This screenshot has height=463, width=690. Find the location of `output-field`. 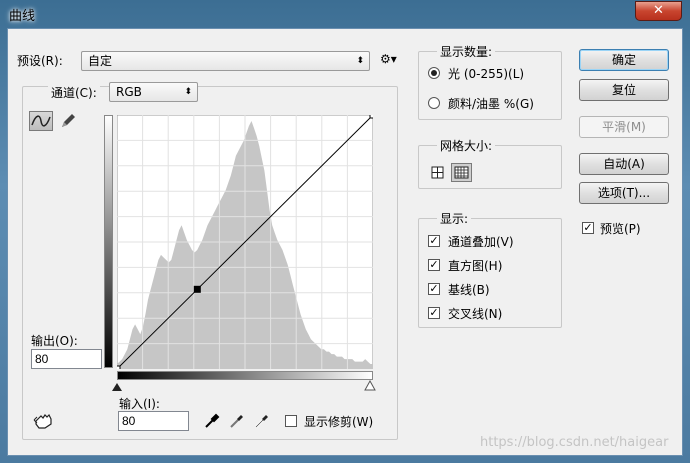

output-field is located at coordinates (66, 359).